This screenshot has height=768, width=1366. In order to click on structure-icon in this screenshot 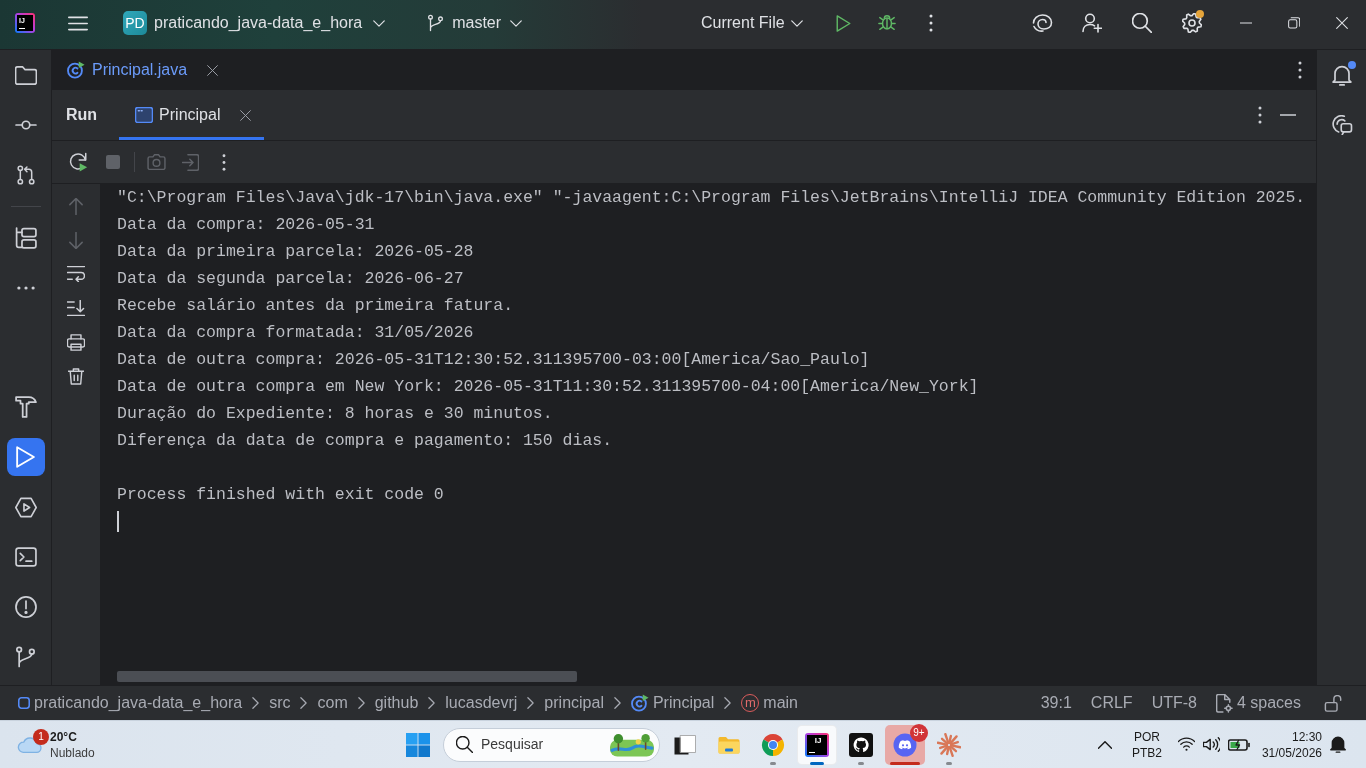, I will do `click(25, 238)`.